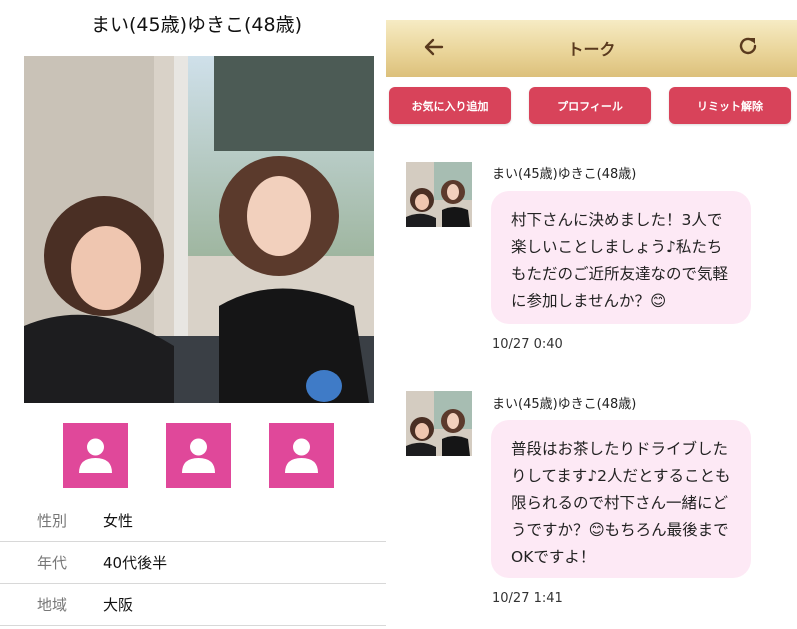 This screenshot has height=629, width=797. I want to click on message-time: 10/27 0:40, so click(527, 344).